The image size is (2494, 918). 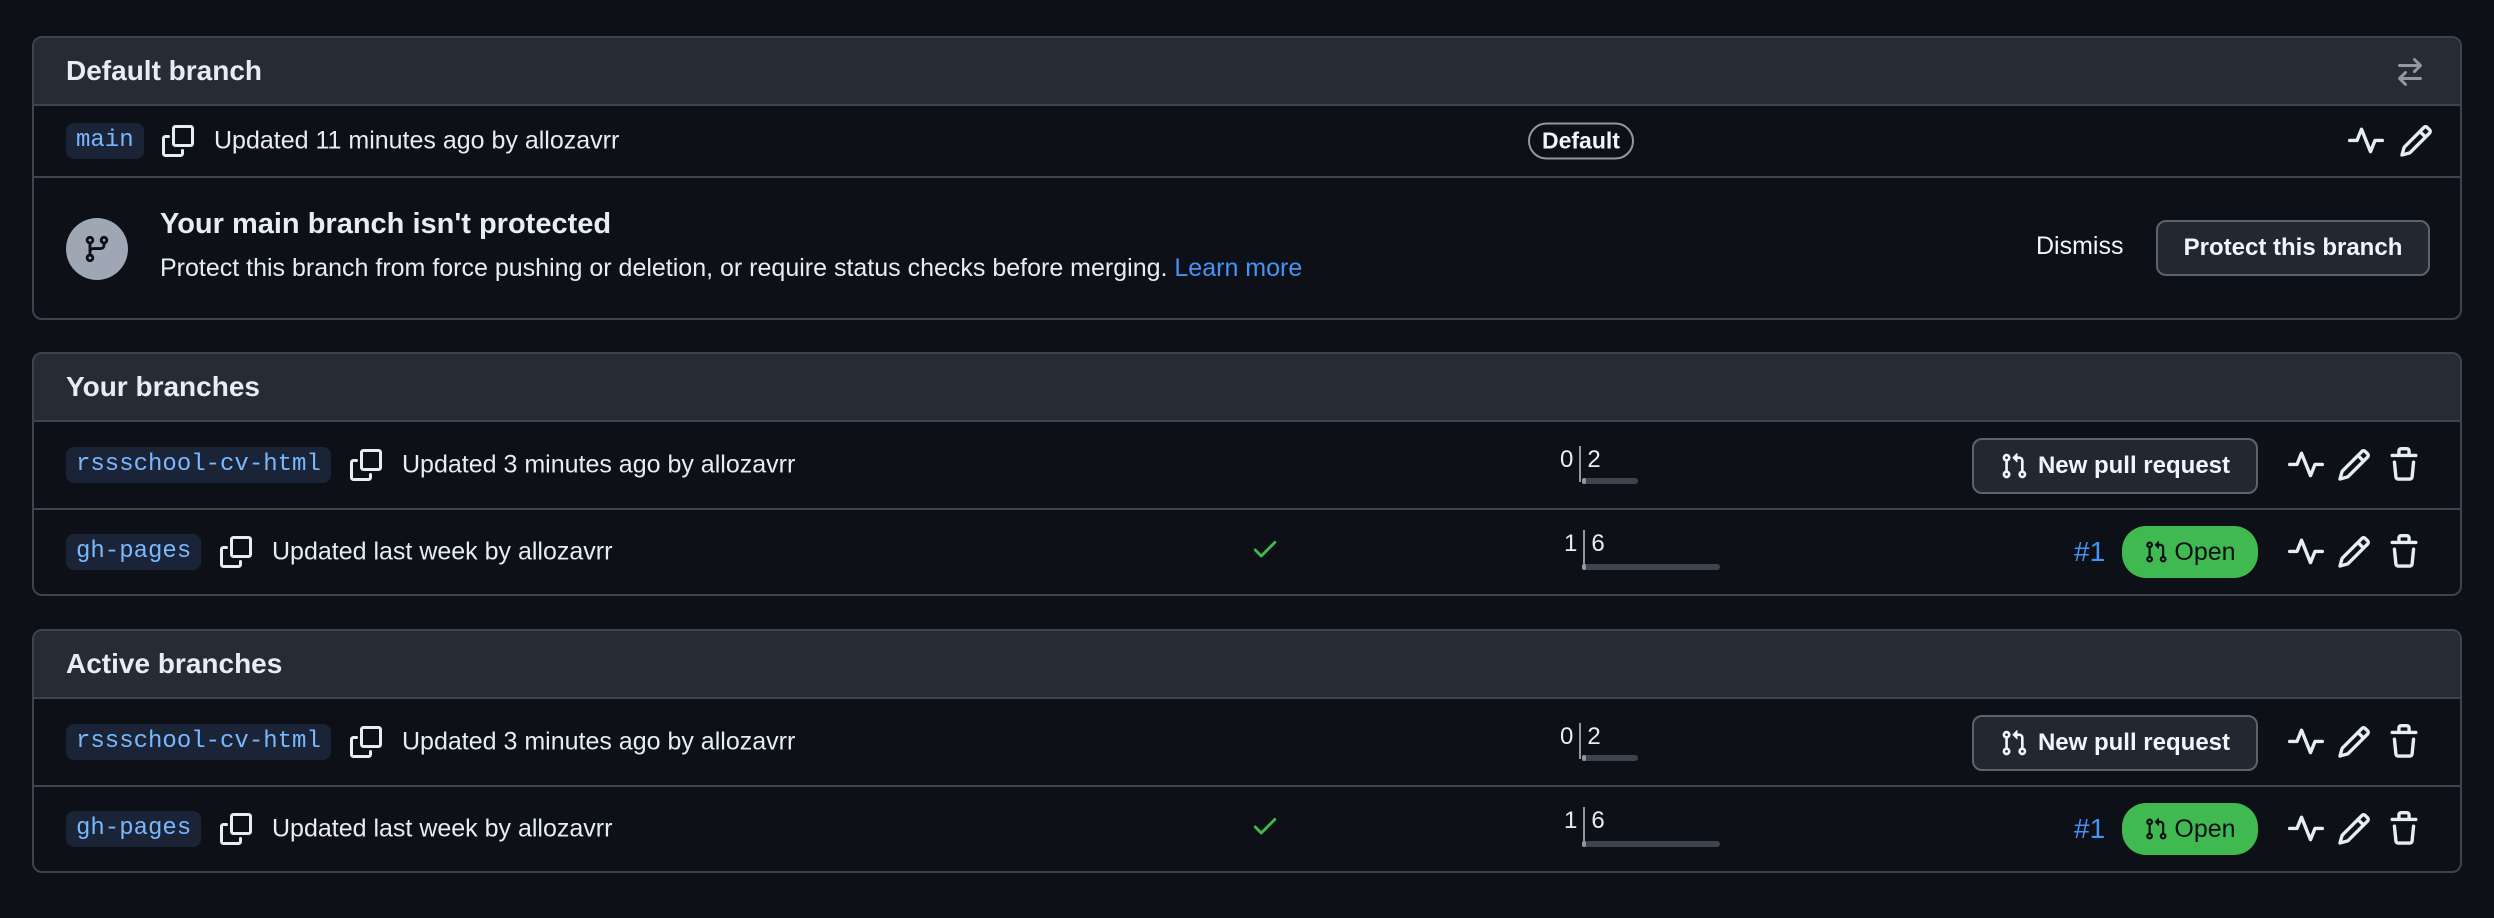 I want to click on section-title: Default branch, so click(x=164, y=70).